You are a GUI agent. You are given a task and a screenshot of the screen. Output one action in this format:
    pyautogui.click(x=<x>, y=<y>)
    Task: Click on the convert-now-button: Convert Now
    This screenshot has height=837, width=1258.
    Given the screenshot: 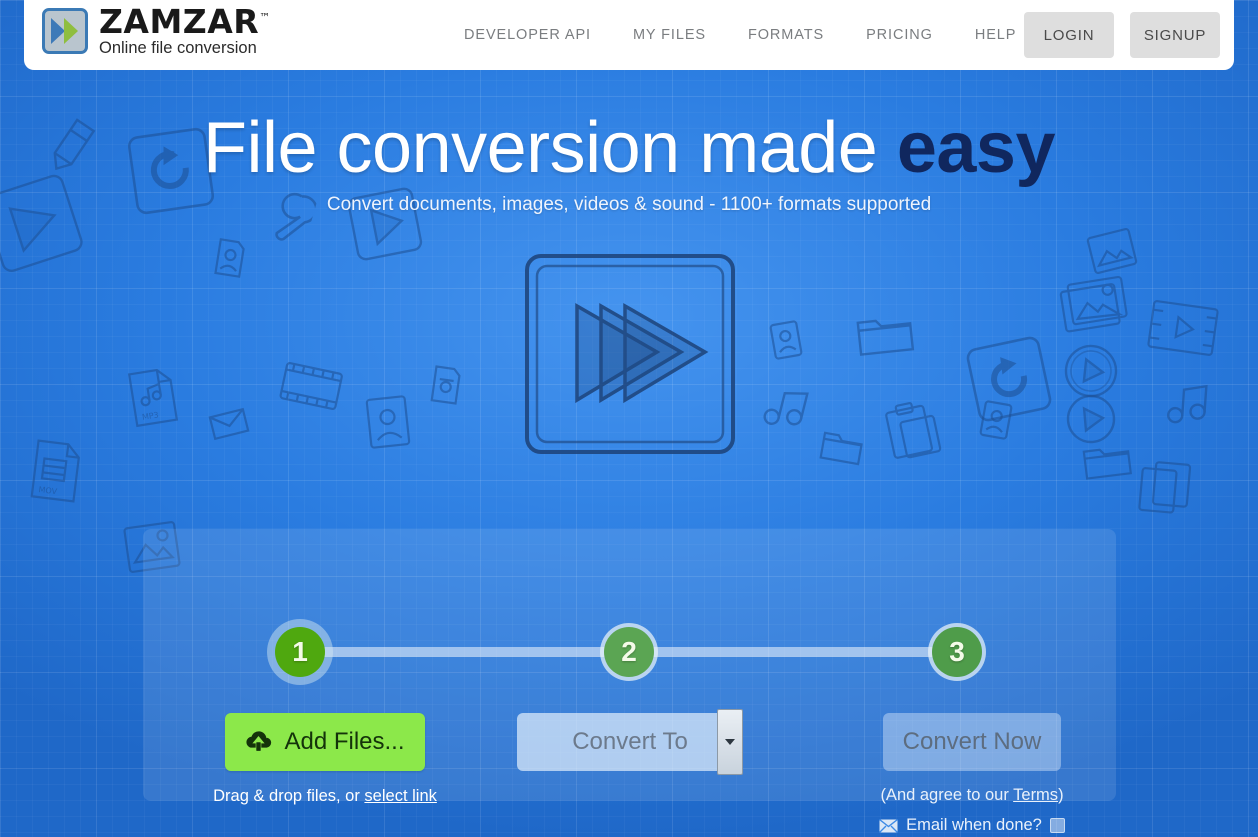 What is the action you would take?
    pyautogui.click(x=972, y=742)
    